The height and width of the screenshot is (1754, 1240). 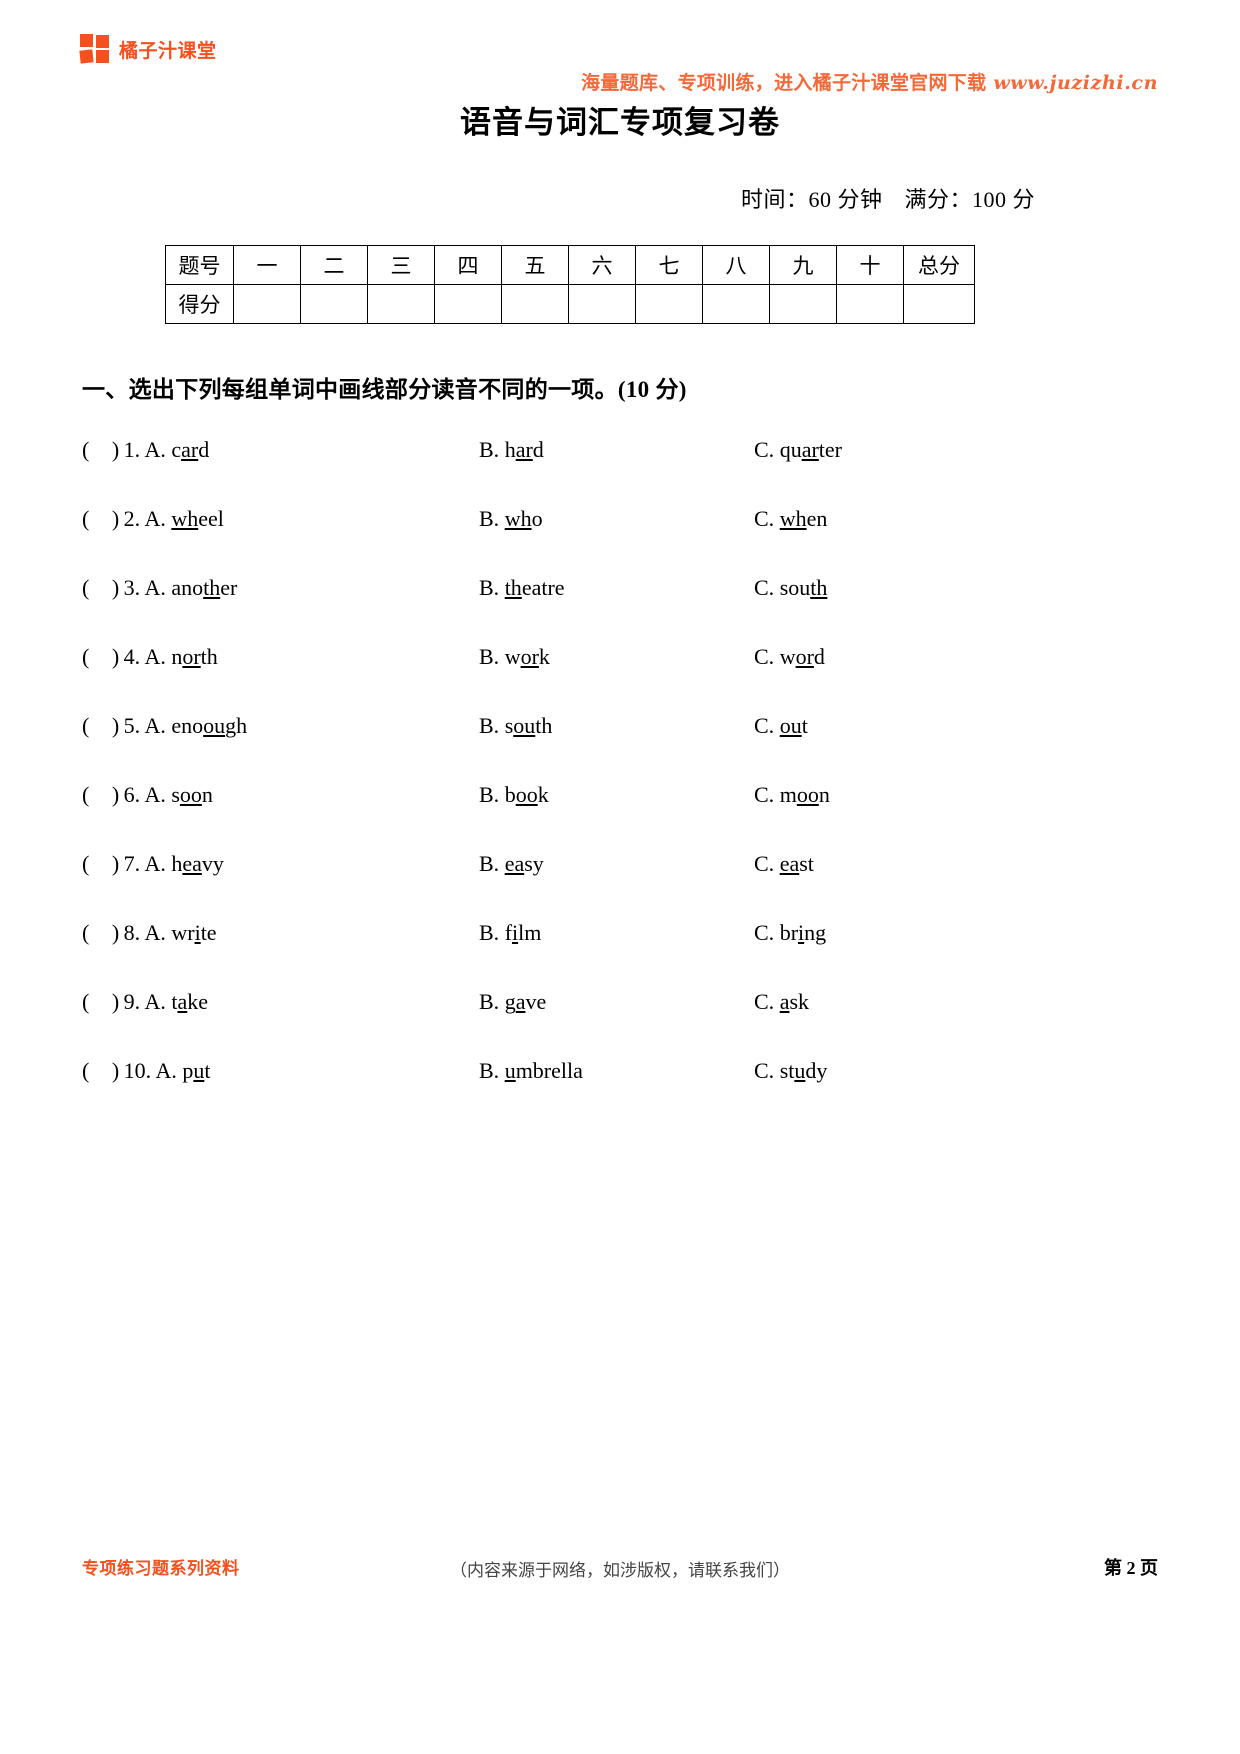 What do you see at coordinates (522, 588) in the screenshot?
I see `option-b-3: B. theatre` at bounding box center [522, 588].